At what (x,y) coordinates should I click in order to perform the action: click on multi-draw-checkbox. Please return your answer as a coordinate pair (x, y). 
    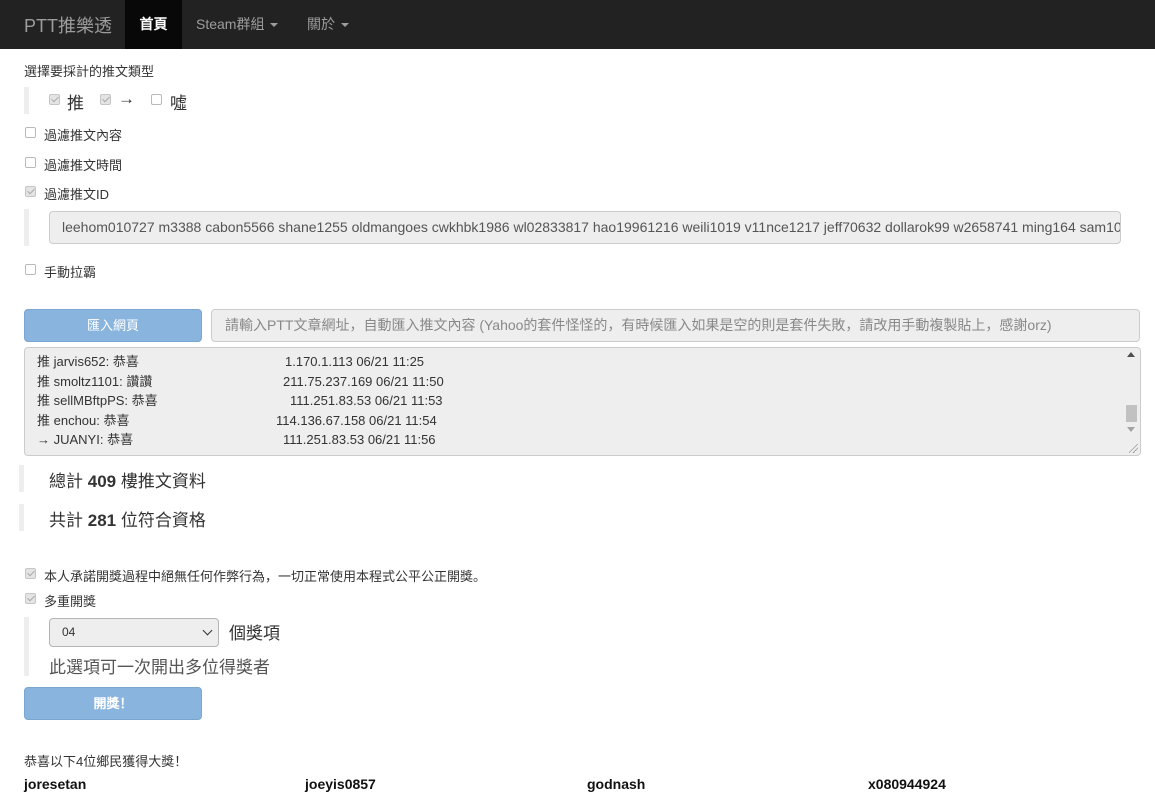
    Looking at the image, I should click on (30, 598).